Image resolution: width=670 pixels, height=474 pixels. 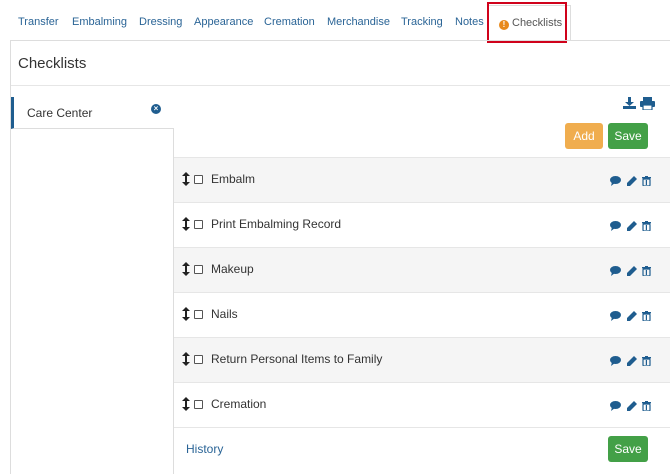 What do you see at coordinates (469, 20) in the screenshot?
I see `tab-notes: Notes` at bounding box center [469, 20].